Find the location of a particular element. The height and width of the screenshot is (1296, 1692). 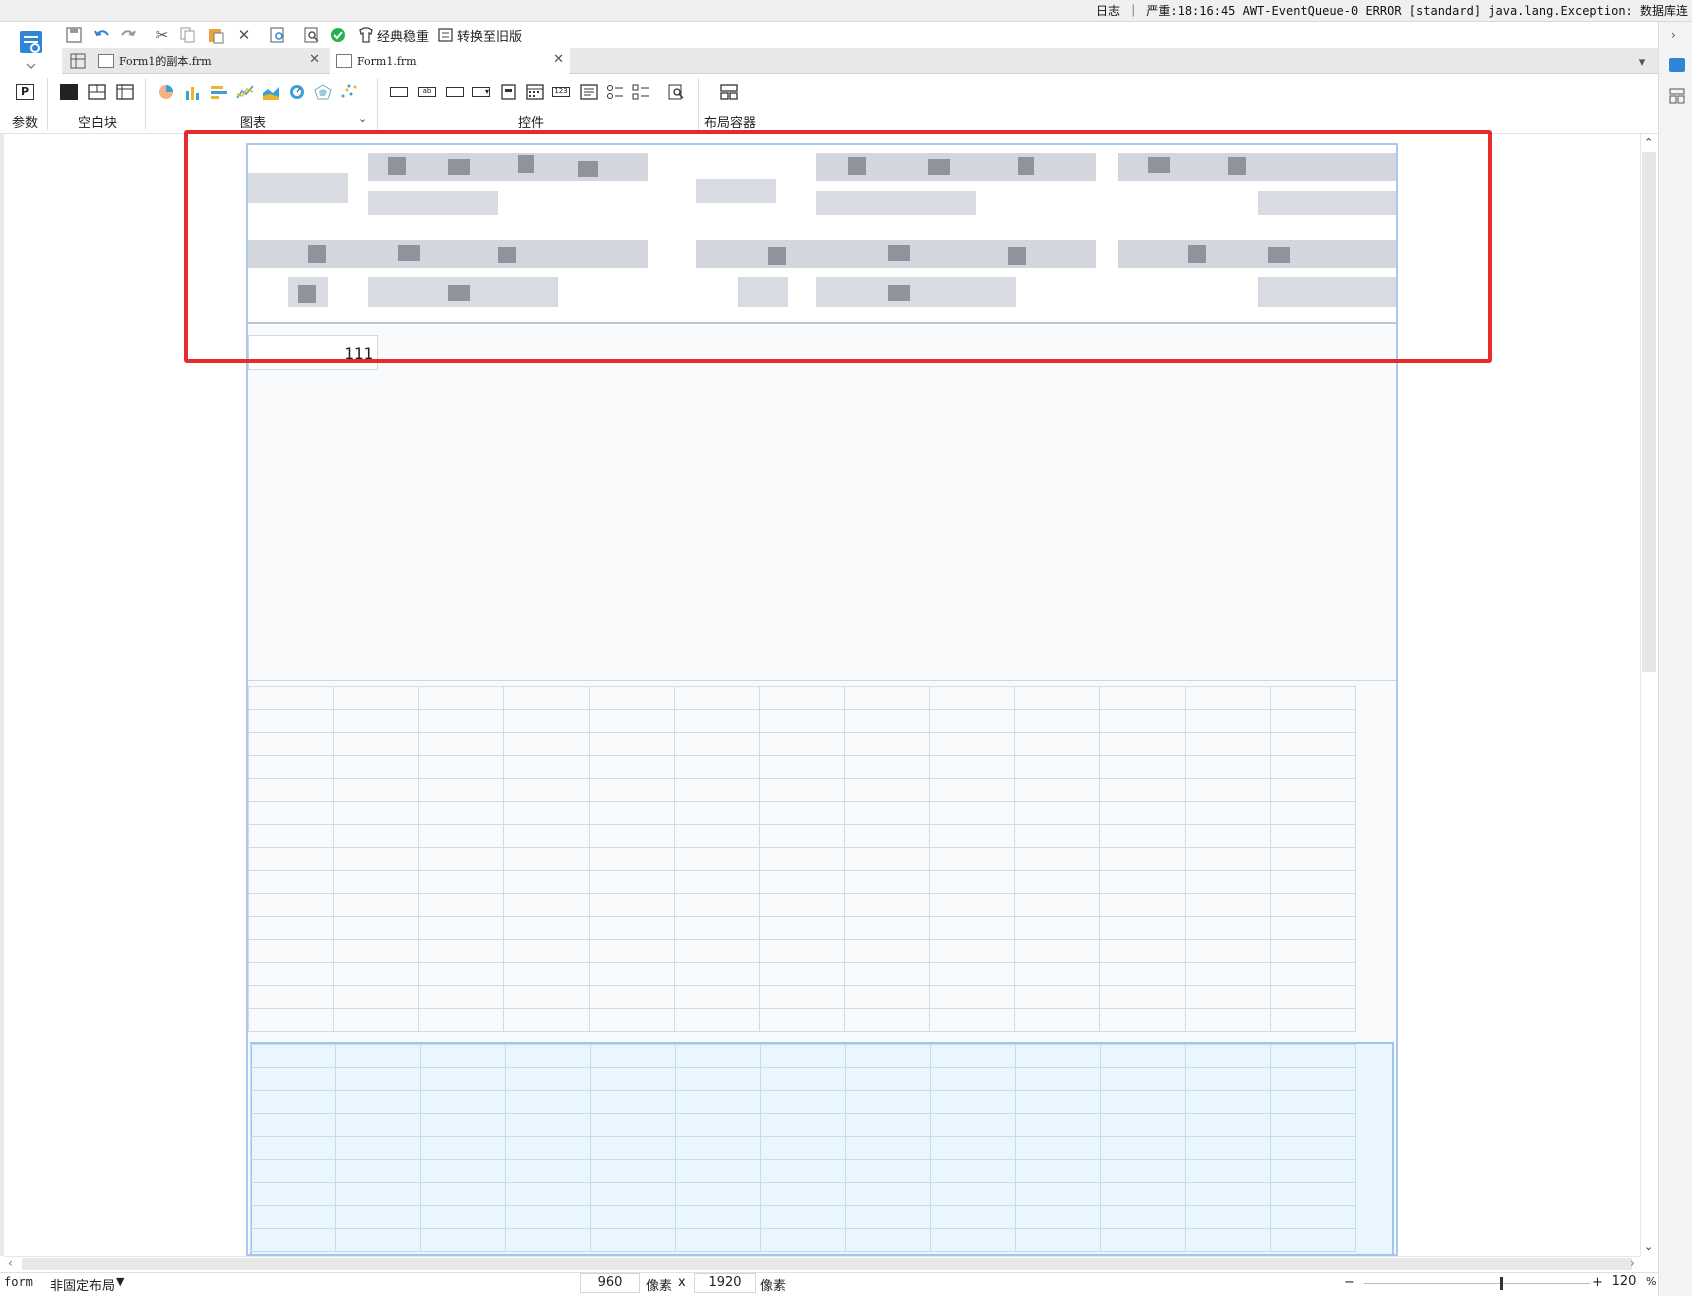

check-circle-icon is located at coordinates (338, 35).